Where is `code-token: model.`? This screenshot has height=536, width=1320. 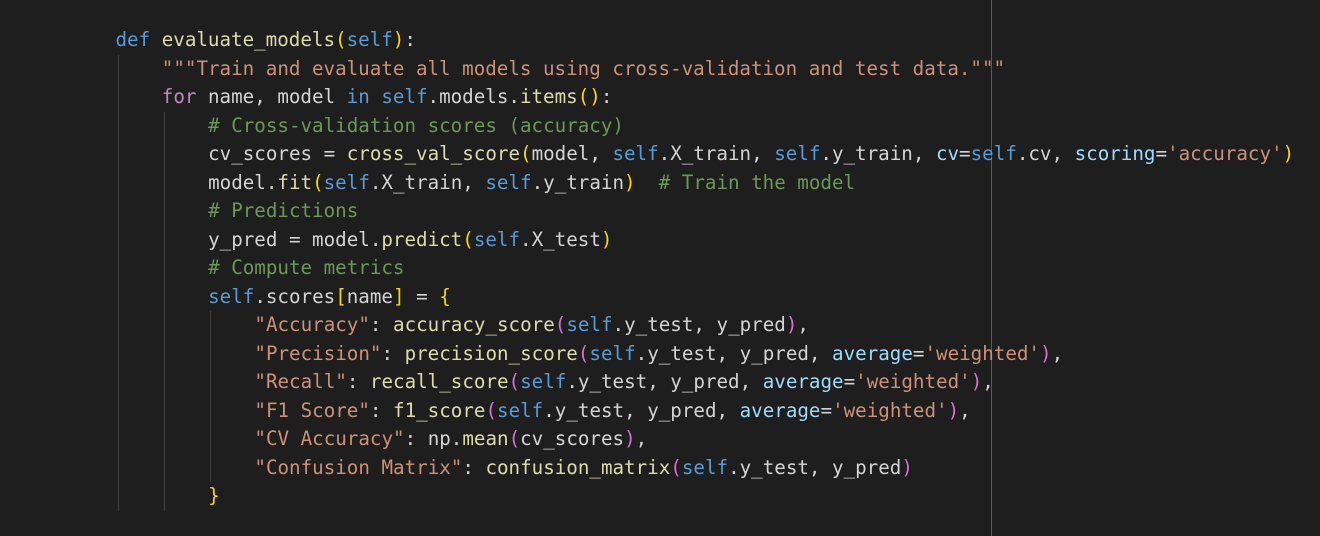 code-token: model. is located at coordinates (243, 182).